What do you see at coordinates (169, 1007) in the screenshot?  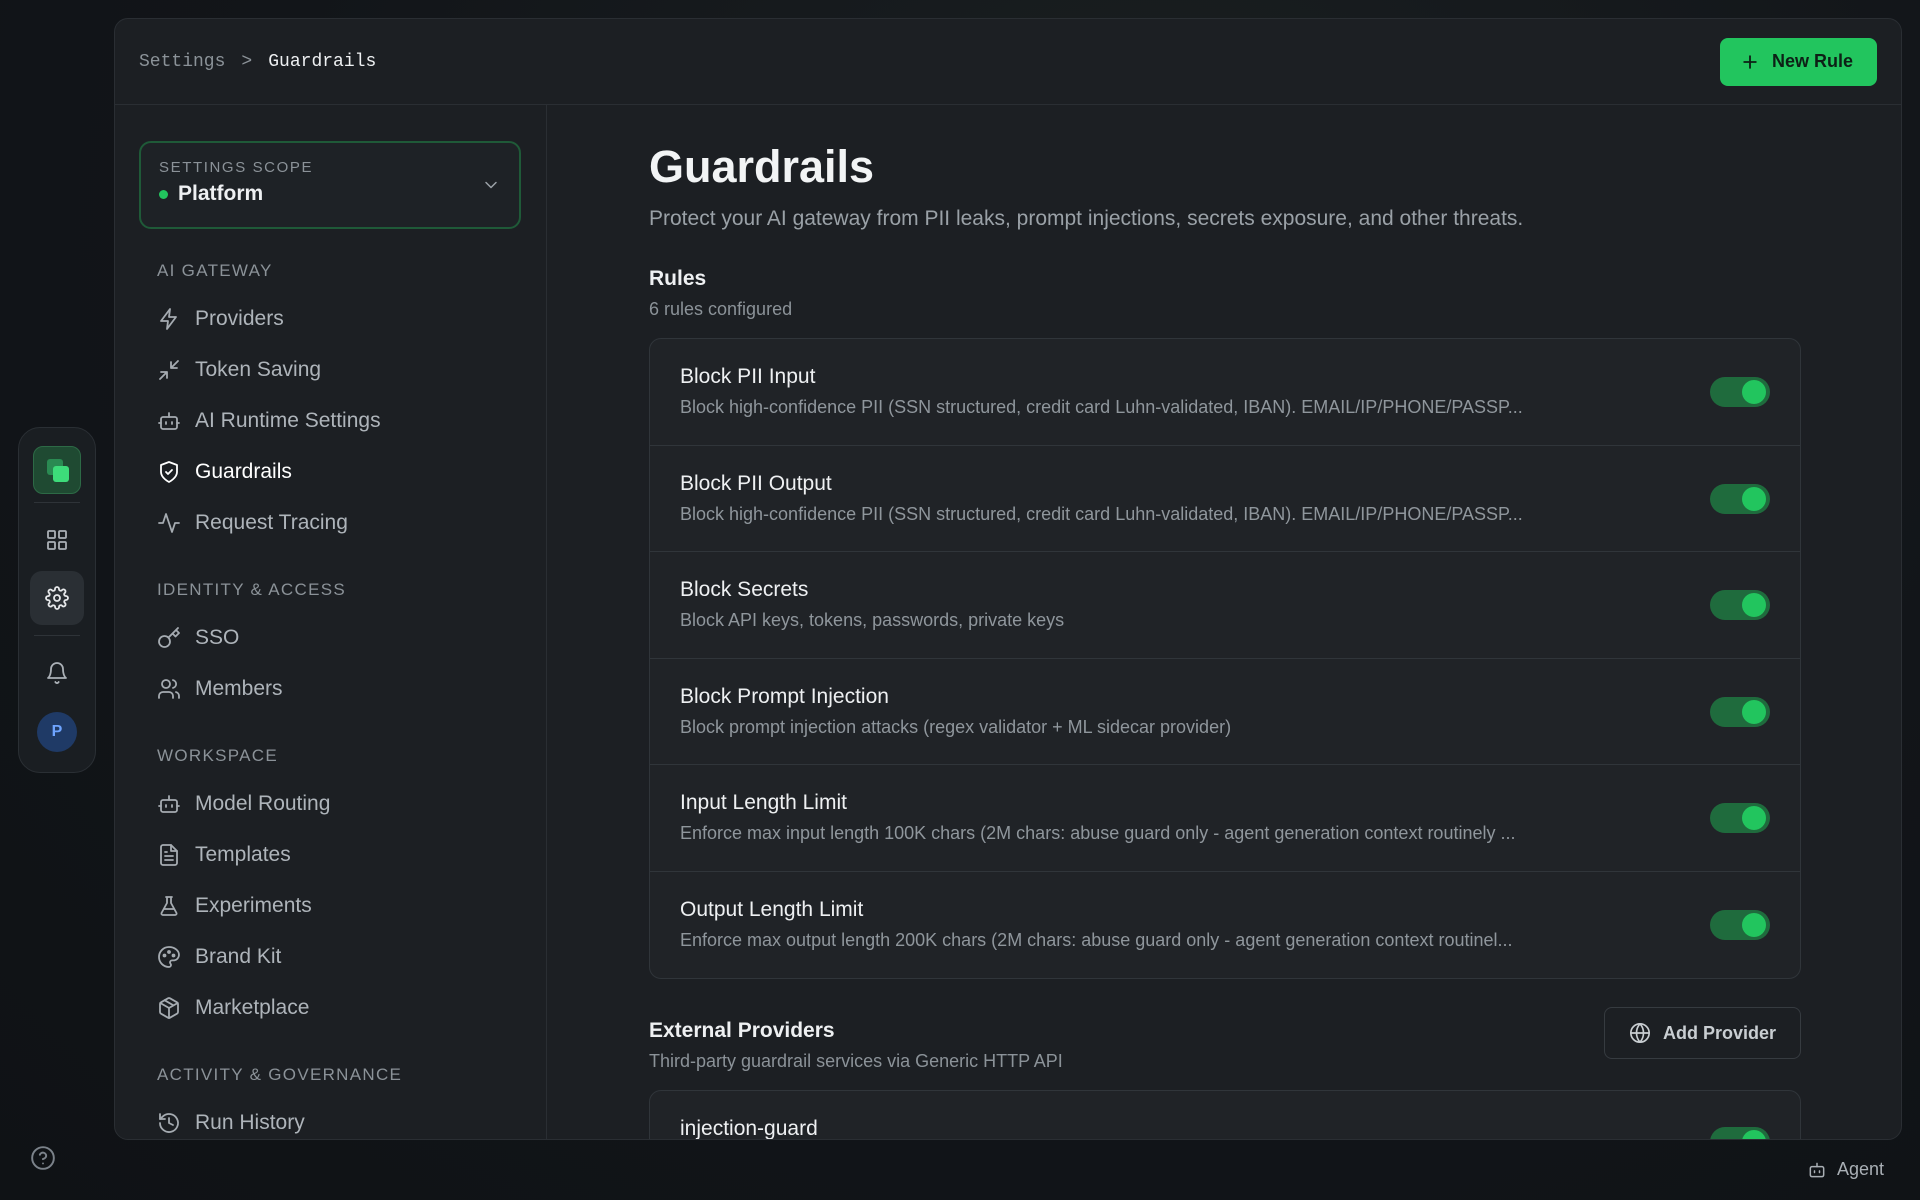 I see `package-icon` at bounding box center [169, 1007].